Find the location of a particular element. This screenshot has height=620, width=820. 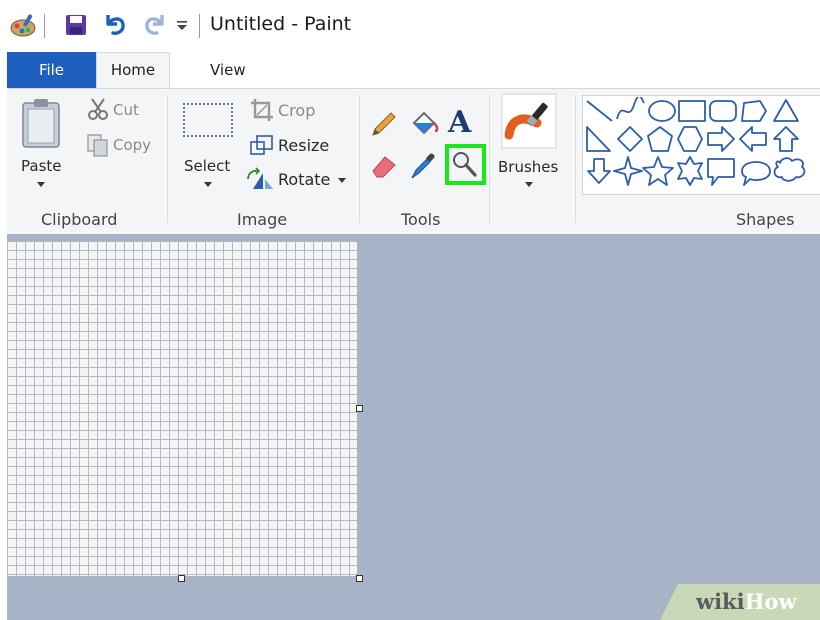

resize-handle-bottom is located at coordinates (181, 578).